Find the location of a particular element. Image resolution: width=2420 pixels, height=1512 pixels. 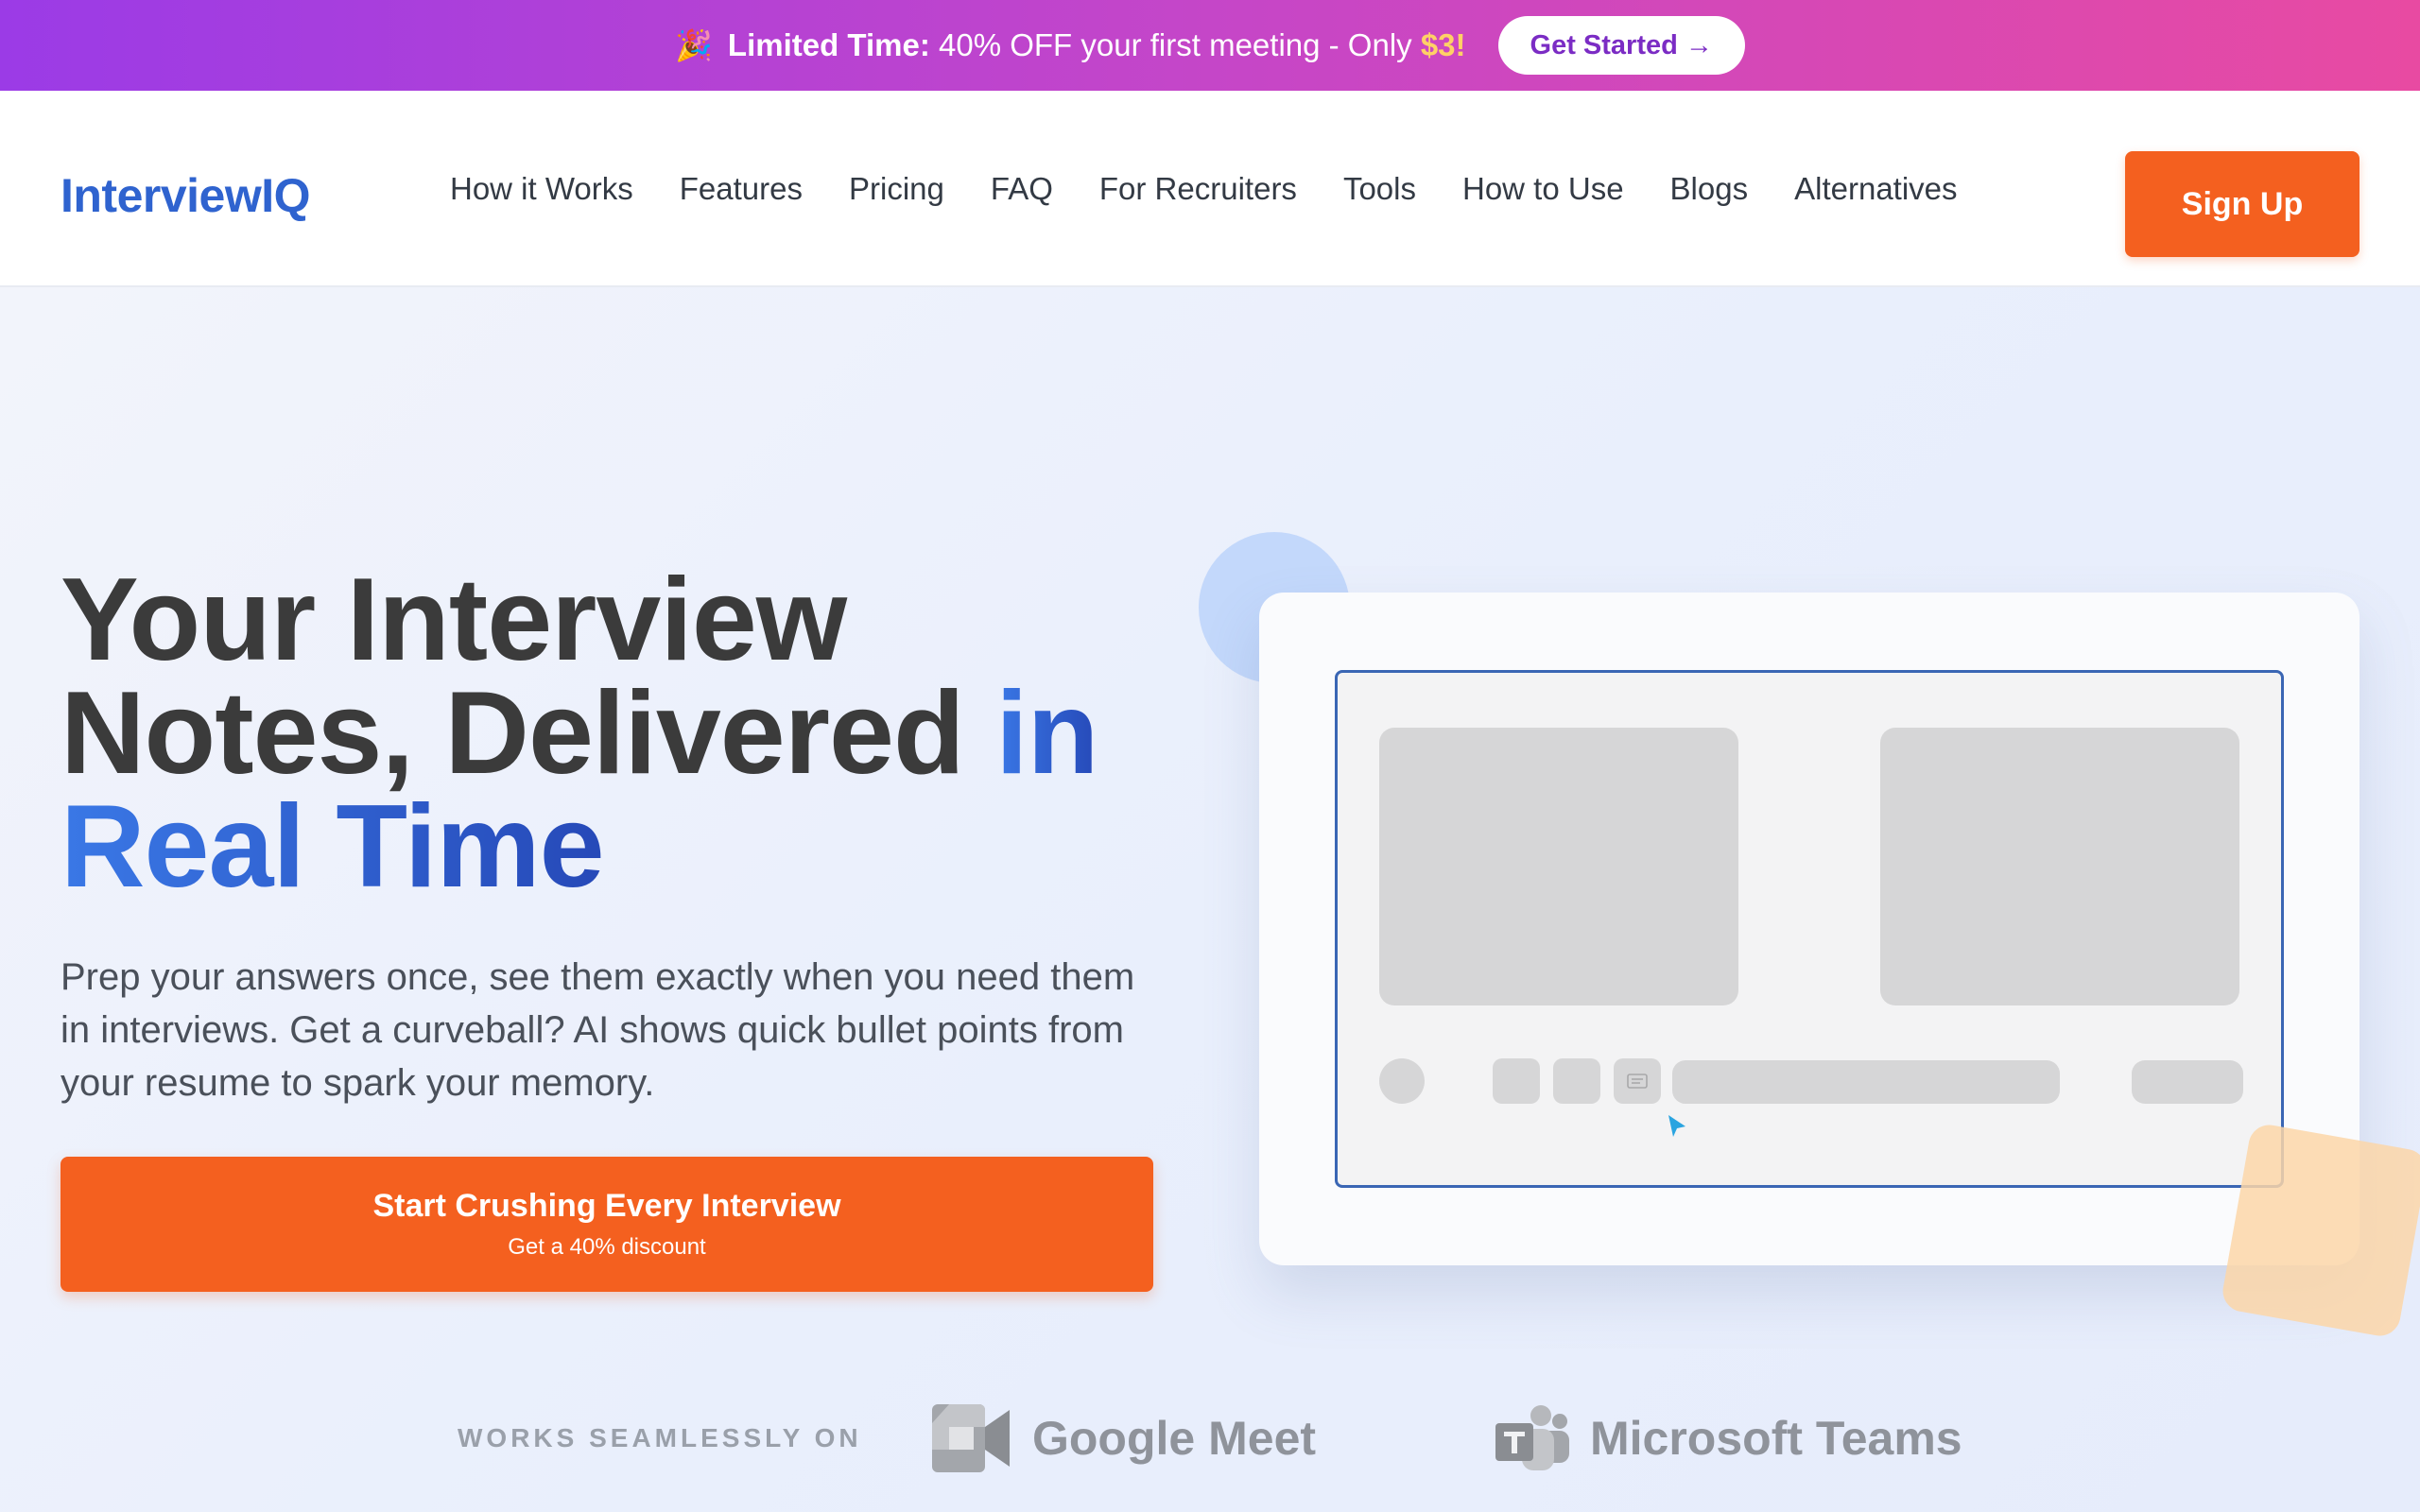

works-on-label: WORKS SEAMLESSLY ON is located at coordinates (660, 1437).